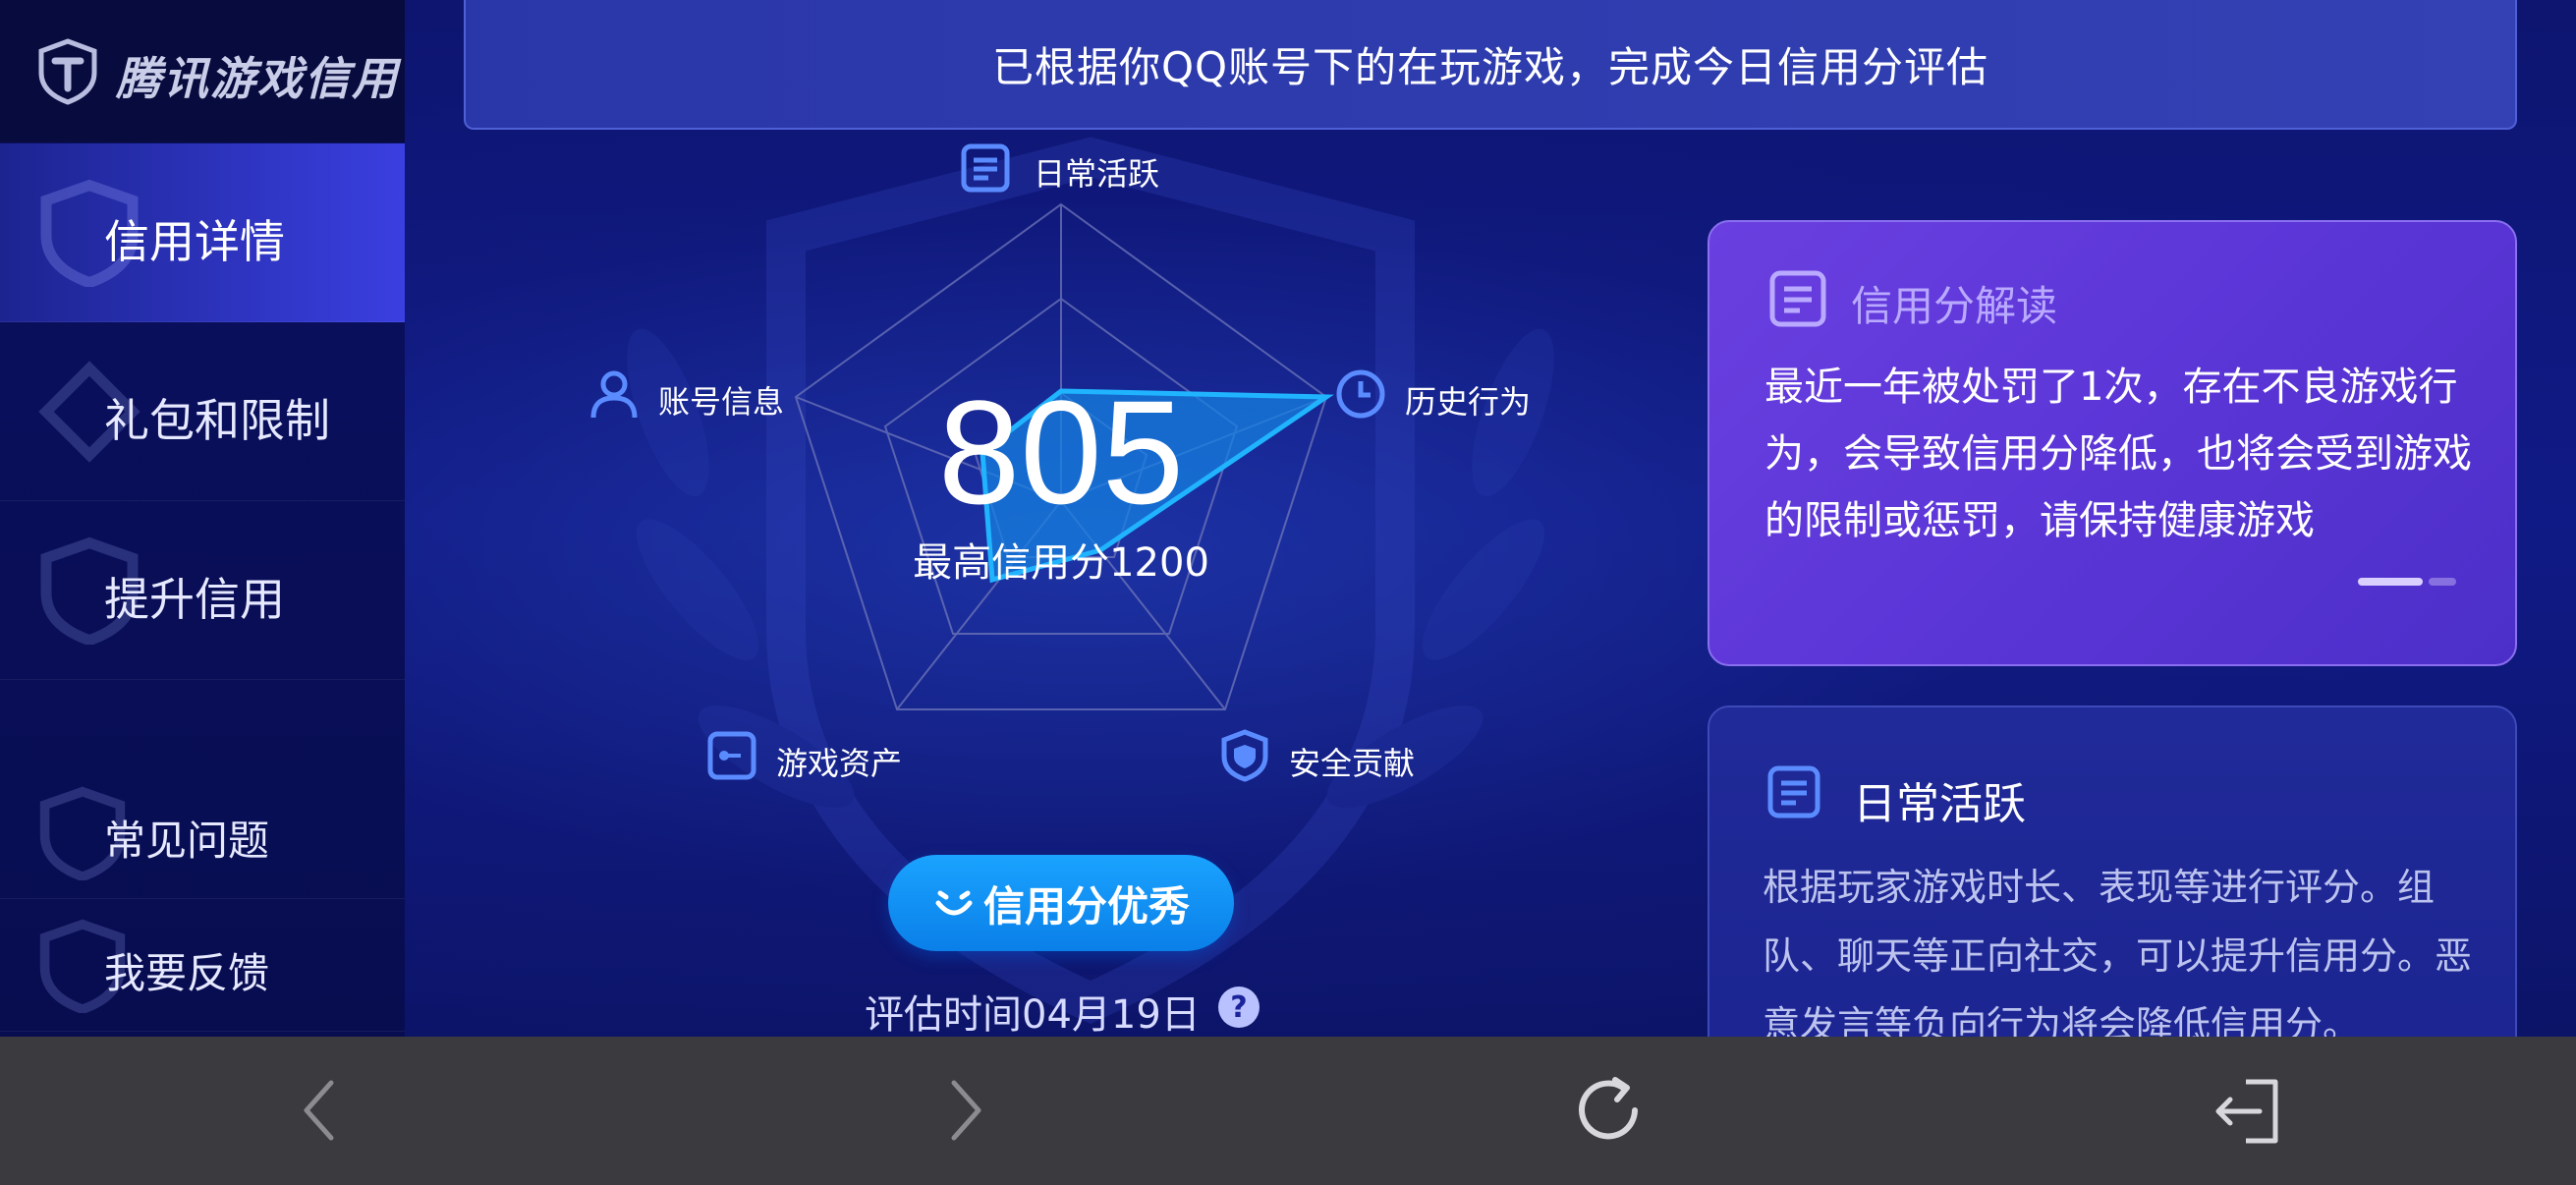 Image resolution: width=2576 pixels, height=1185 pixels. What do you see at coordinates (731, 755) in the screenshot?
I see `key-icon` at bounding box center [731, 755].